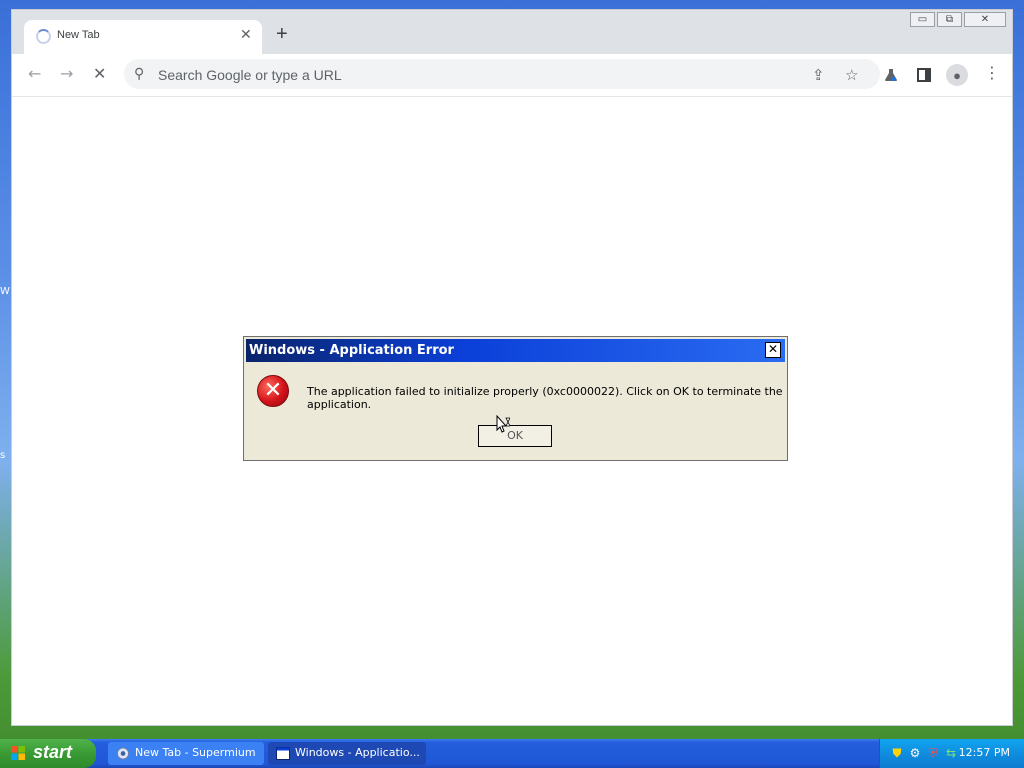 This screenshot has height=768, width=1024. I want to click on loading-spinner-icon, so click(43, 36).